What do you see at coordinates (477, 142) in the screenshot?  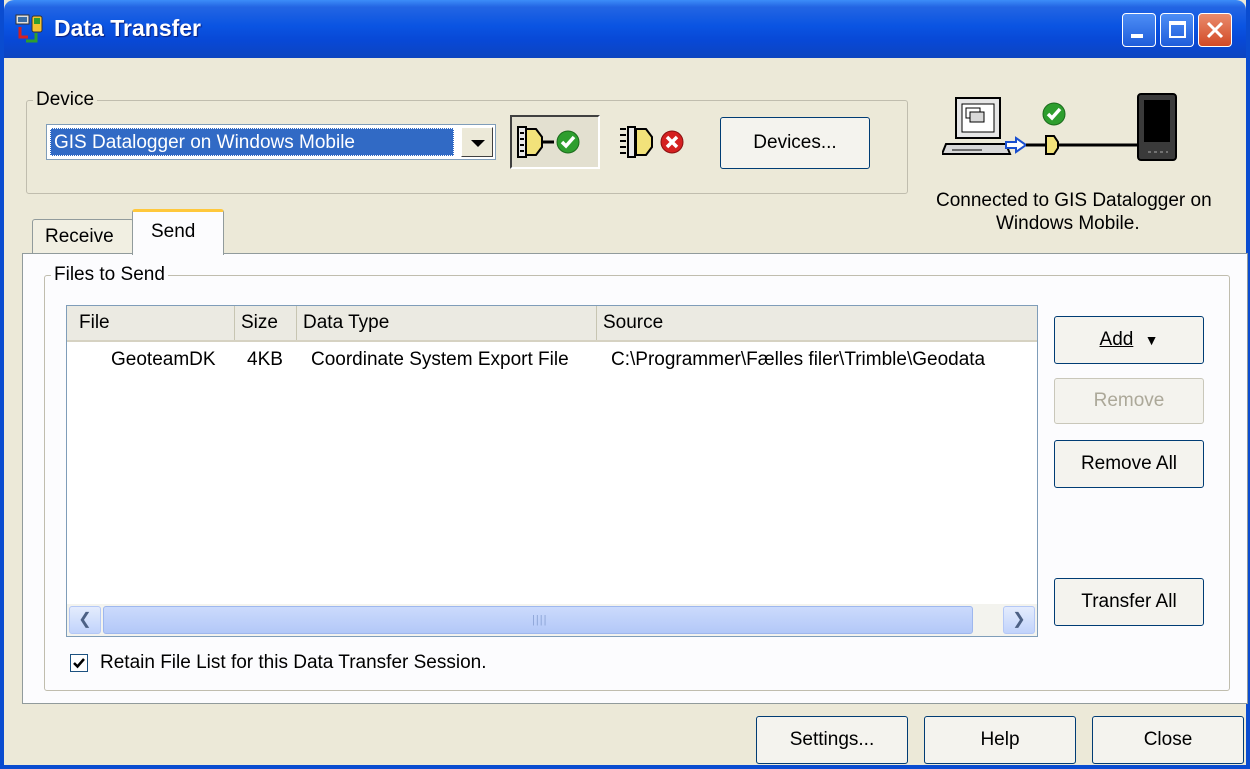 I see `chevron-down-icon` at bounding box center [477, 142].